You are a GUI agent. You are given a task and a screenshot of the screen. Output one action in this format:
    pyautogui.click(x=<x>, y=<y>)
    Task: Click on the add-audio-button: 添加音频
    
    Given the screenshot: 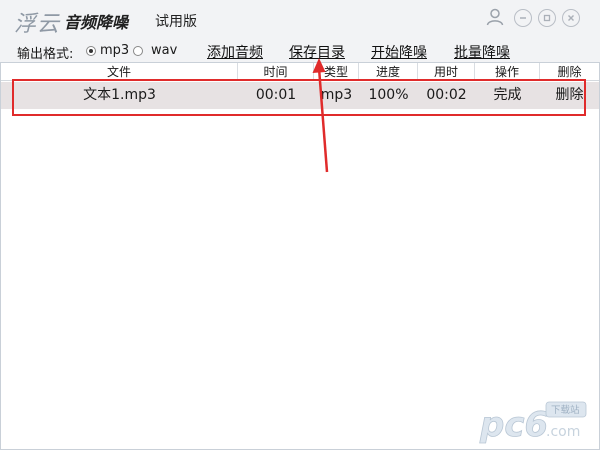 What is the action you would take?
    pyautogui.click(x=235, y=52)
    